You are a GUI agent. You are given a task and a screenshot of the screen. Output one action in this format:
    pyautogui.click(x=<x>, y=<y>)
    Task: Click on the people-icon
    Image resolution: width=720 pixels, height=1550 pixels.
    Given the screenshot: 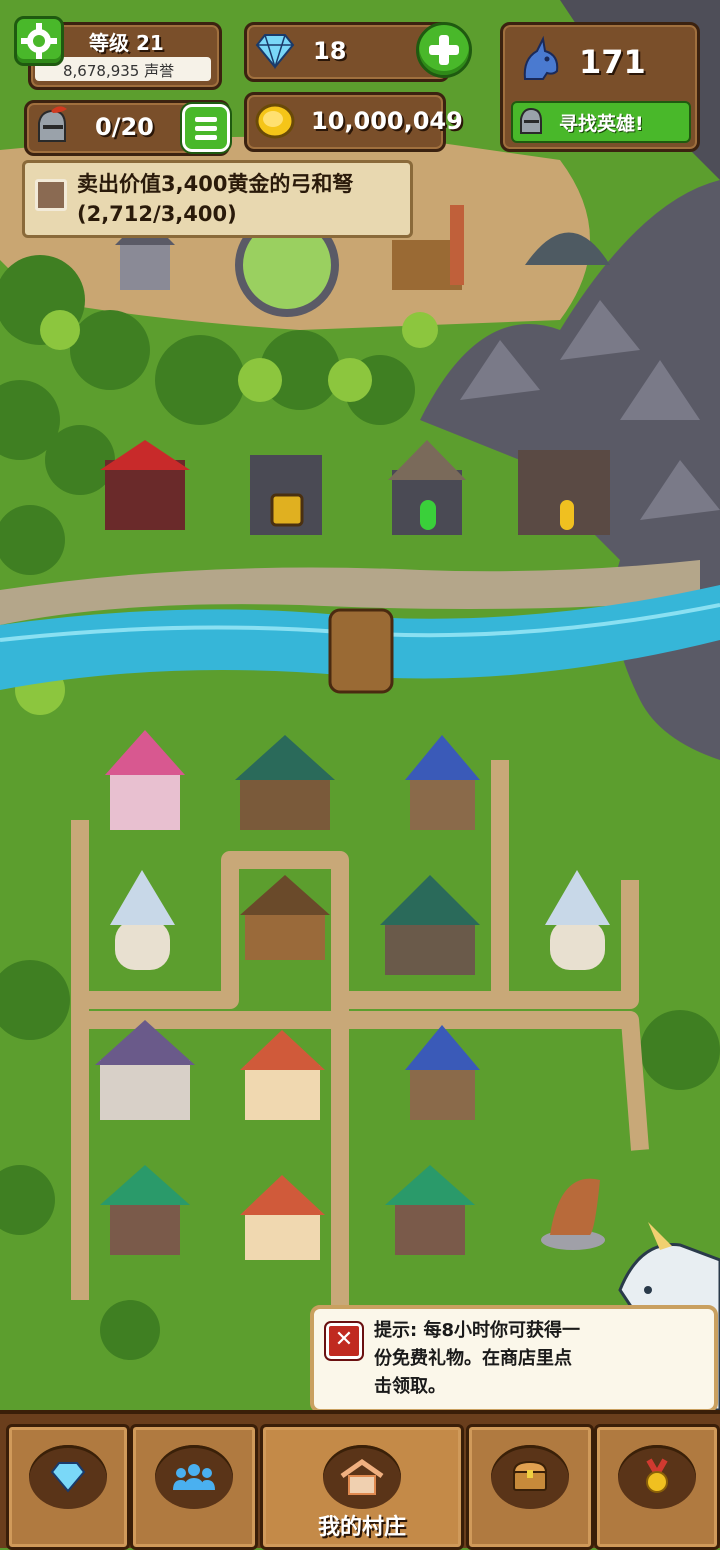 What is the action you would take?
    pyautogui.click(x=194, y=1477)
    